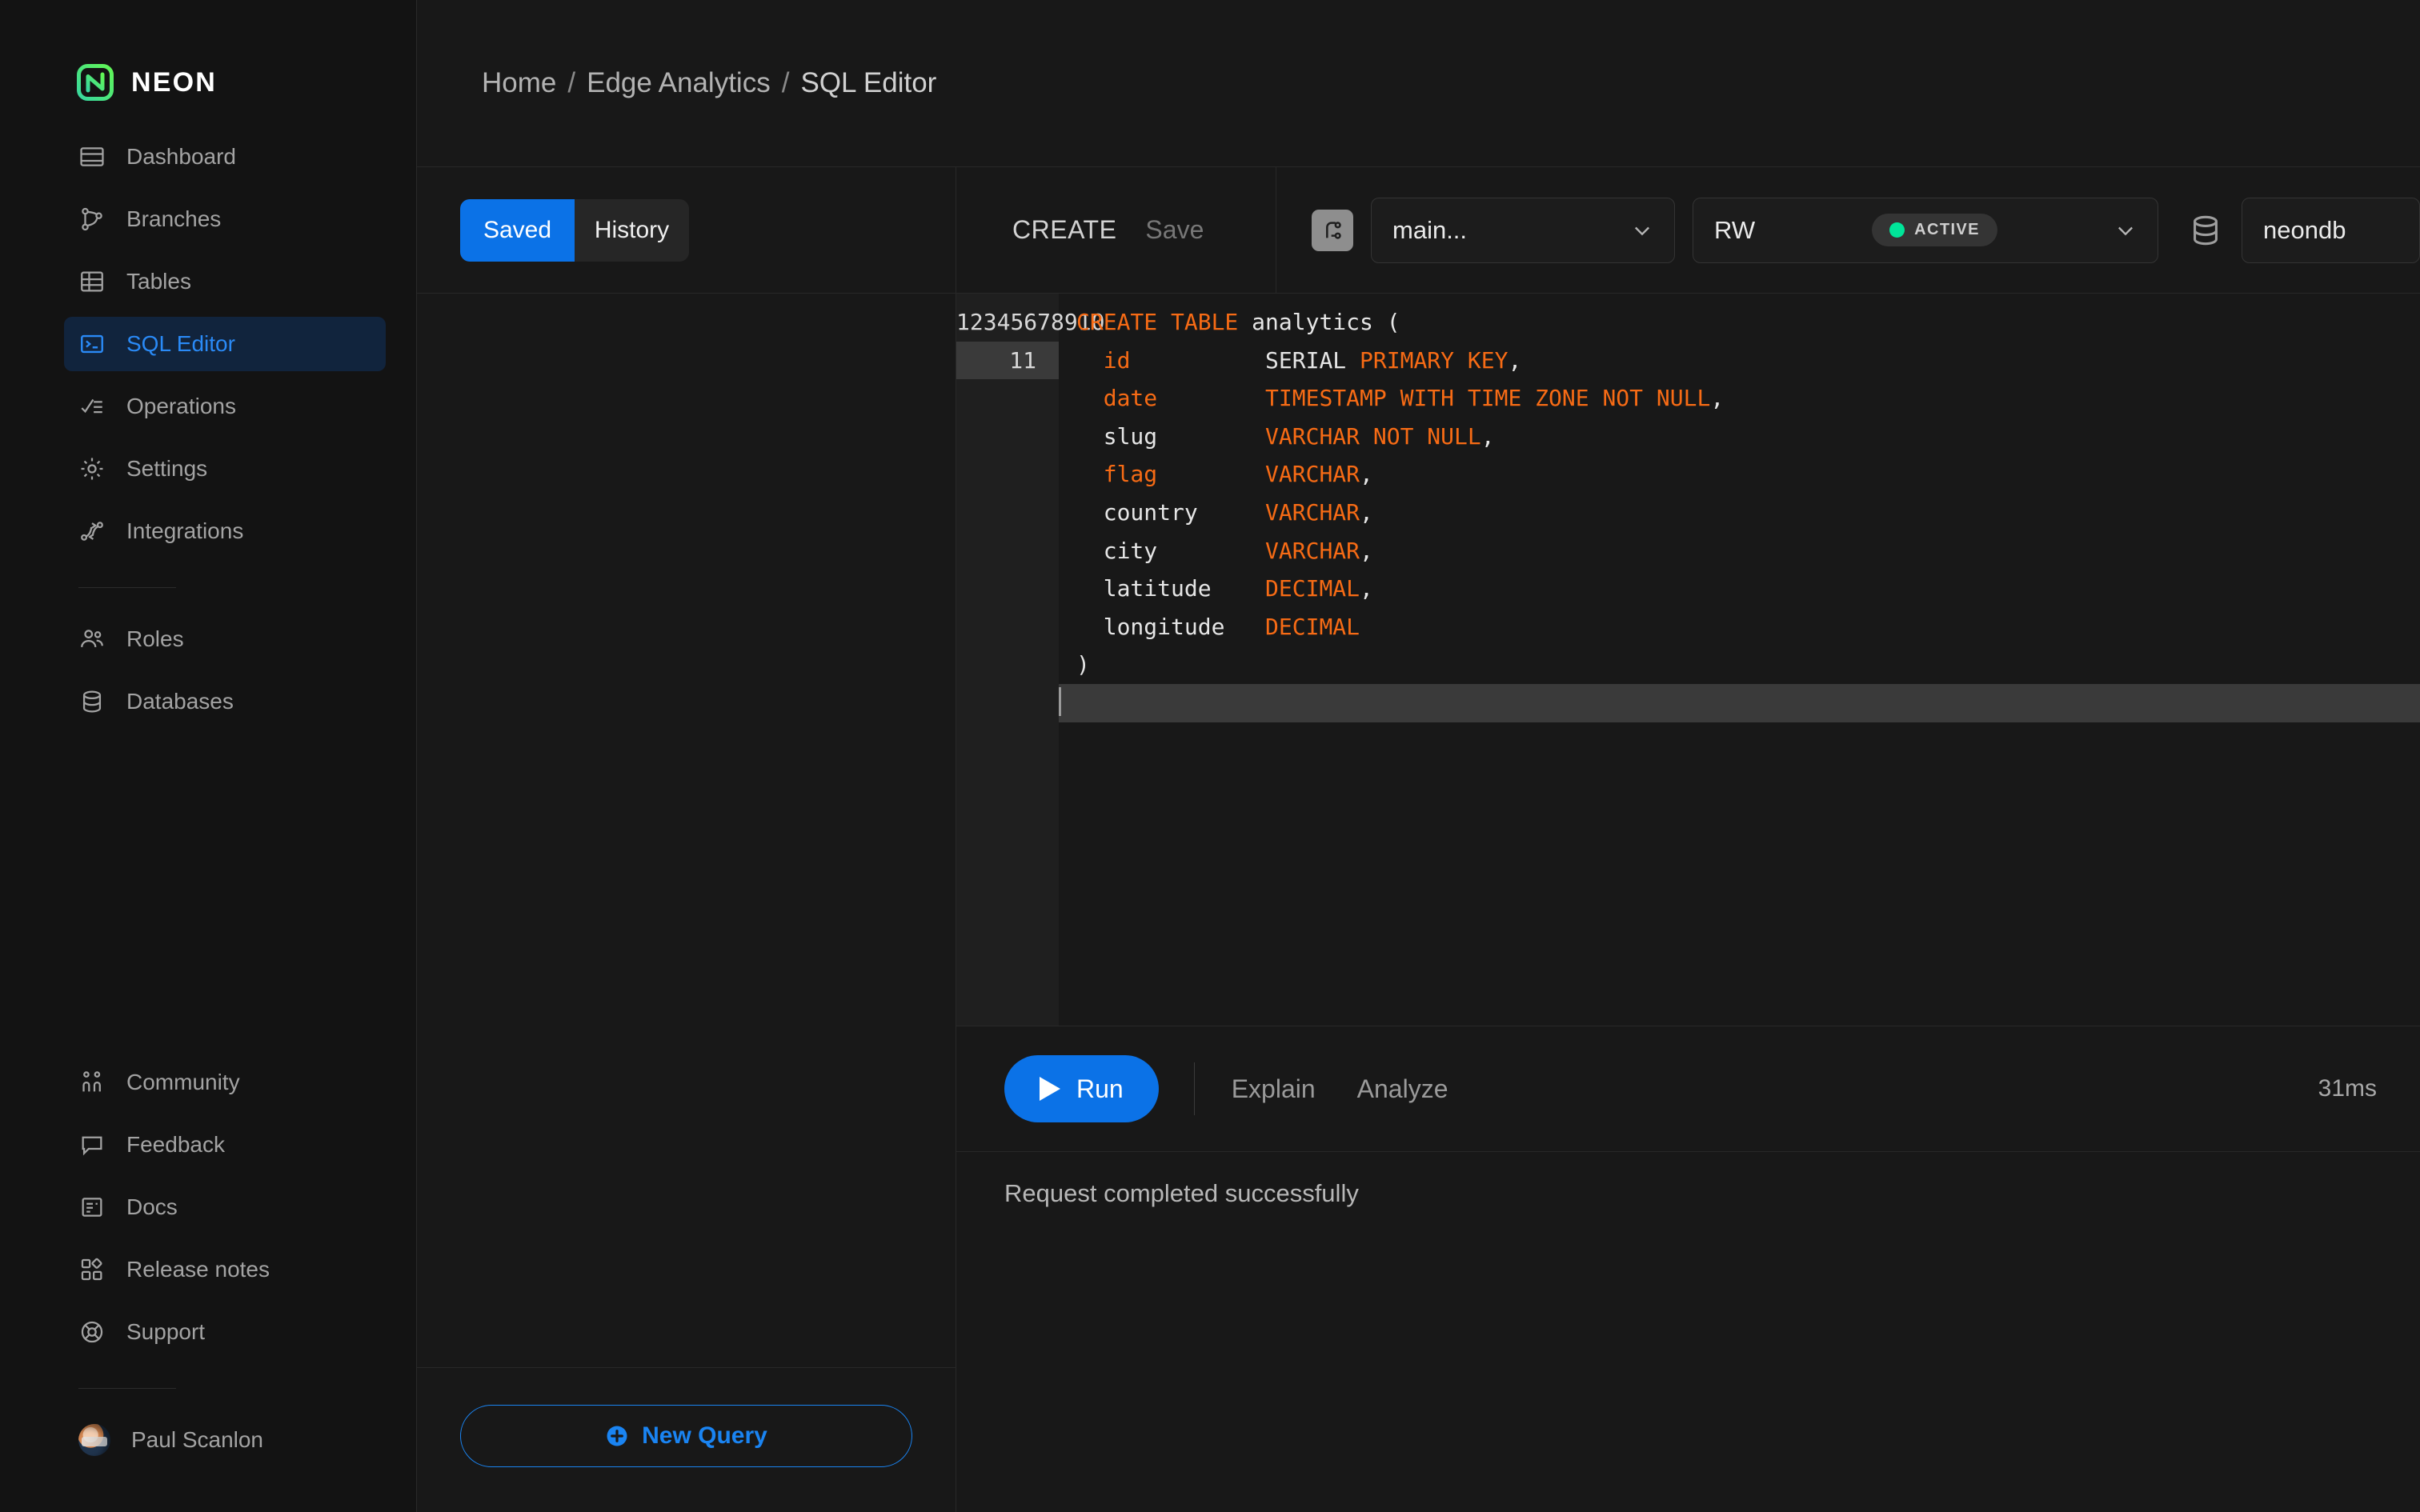 This screenshot has height=1512, width=2420. Describe the element at coordinates (1739, 437) in the screenshot. I see `code-line: slug VARCHAR NOT NULL,` at that location.